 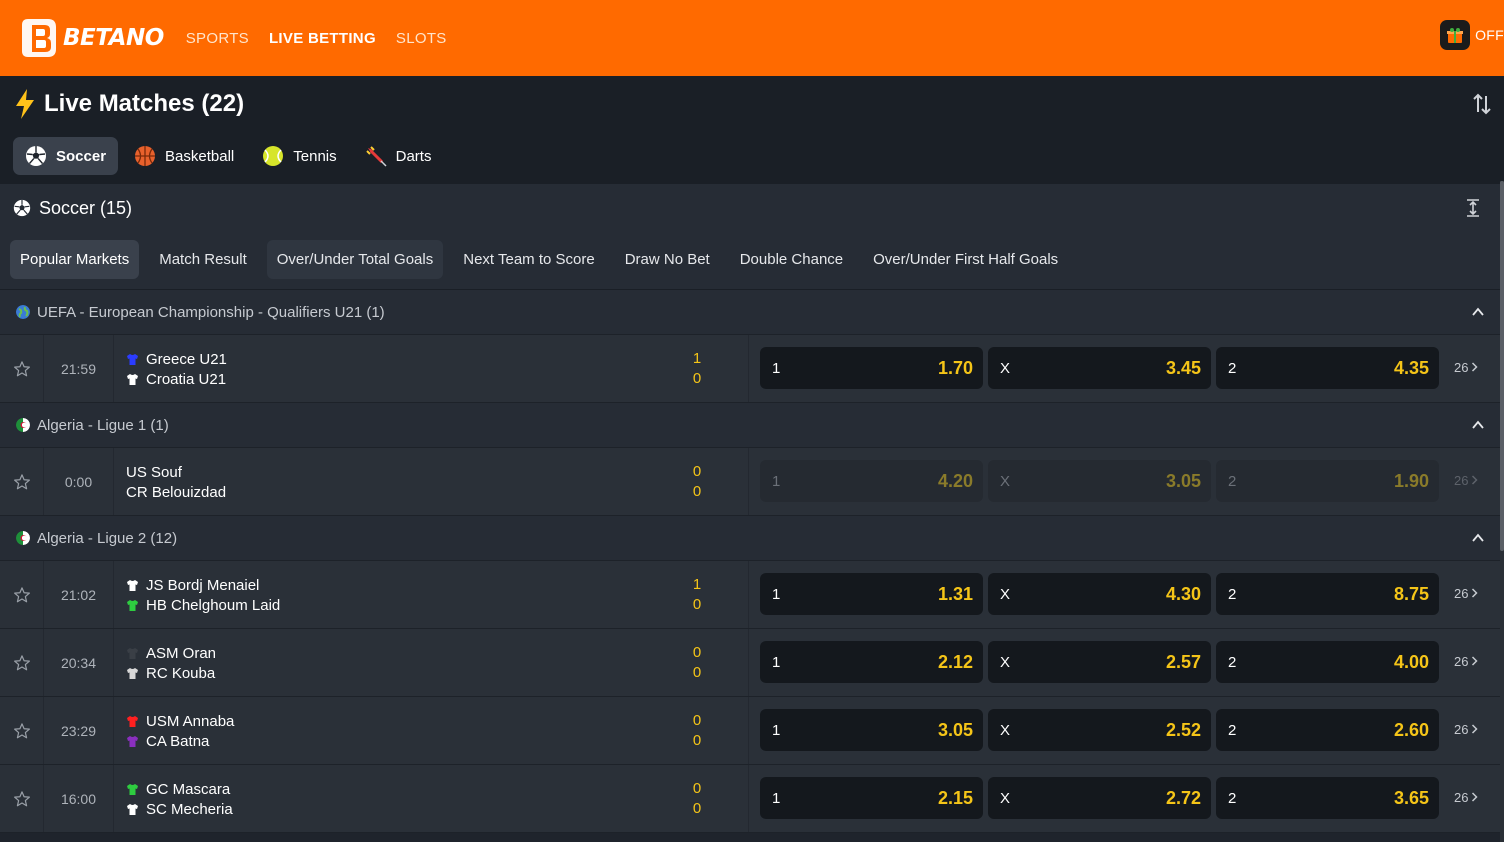 What do you see at coordinates (315, 156) in the screenshot?
I see `tab-tennis-label: Tennis` at bounding box center [315, 156].